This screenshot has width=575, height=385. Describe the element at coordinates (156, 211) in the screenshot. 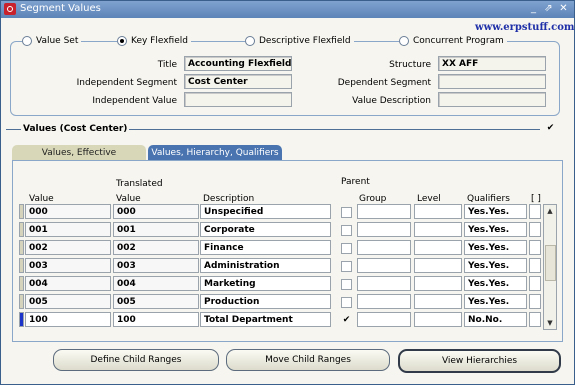

I see `translated-value-cell: 000` at that location.